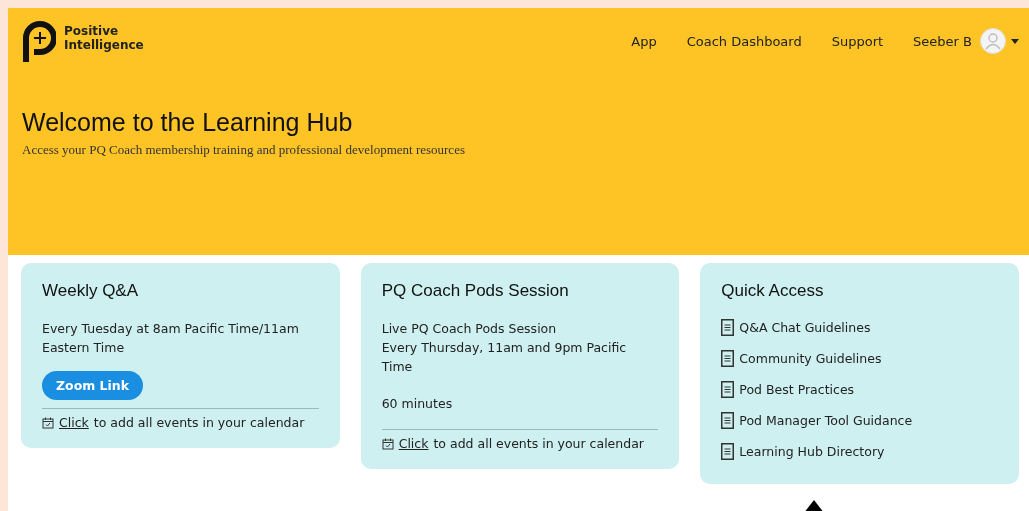 The width and height of the screenshot is (1029, 511). I want to click on nav-link: App, so click(644, 41).